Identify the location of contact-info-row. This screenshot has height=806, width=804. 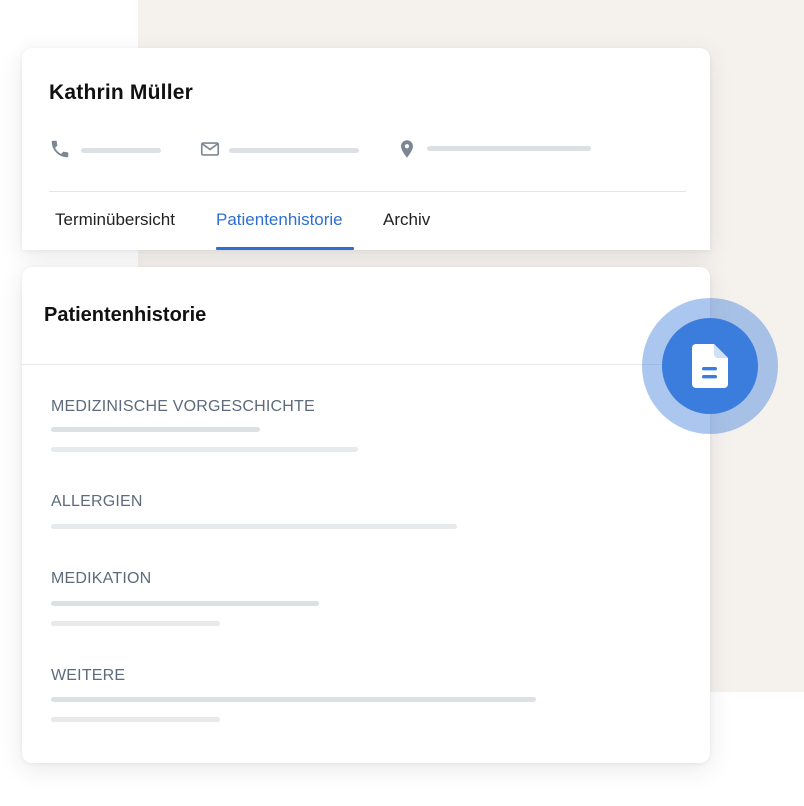
(359, 150).